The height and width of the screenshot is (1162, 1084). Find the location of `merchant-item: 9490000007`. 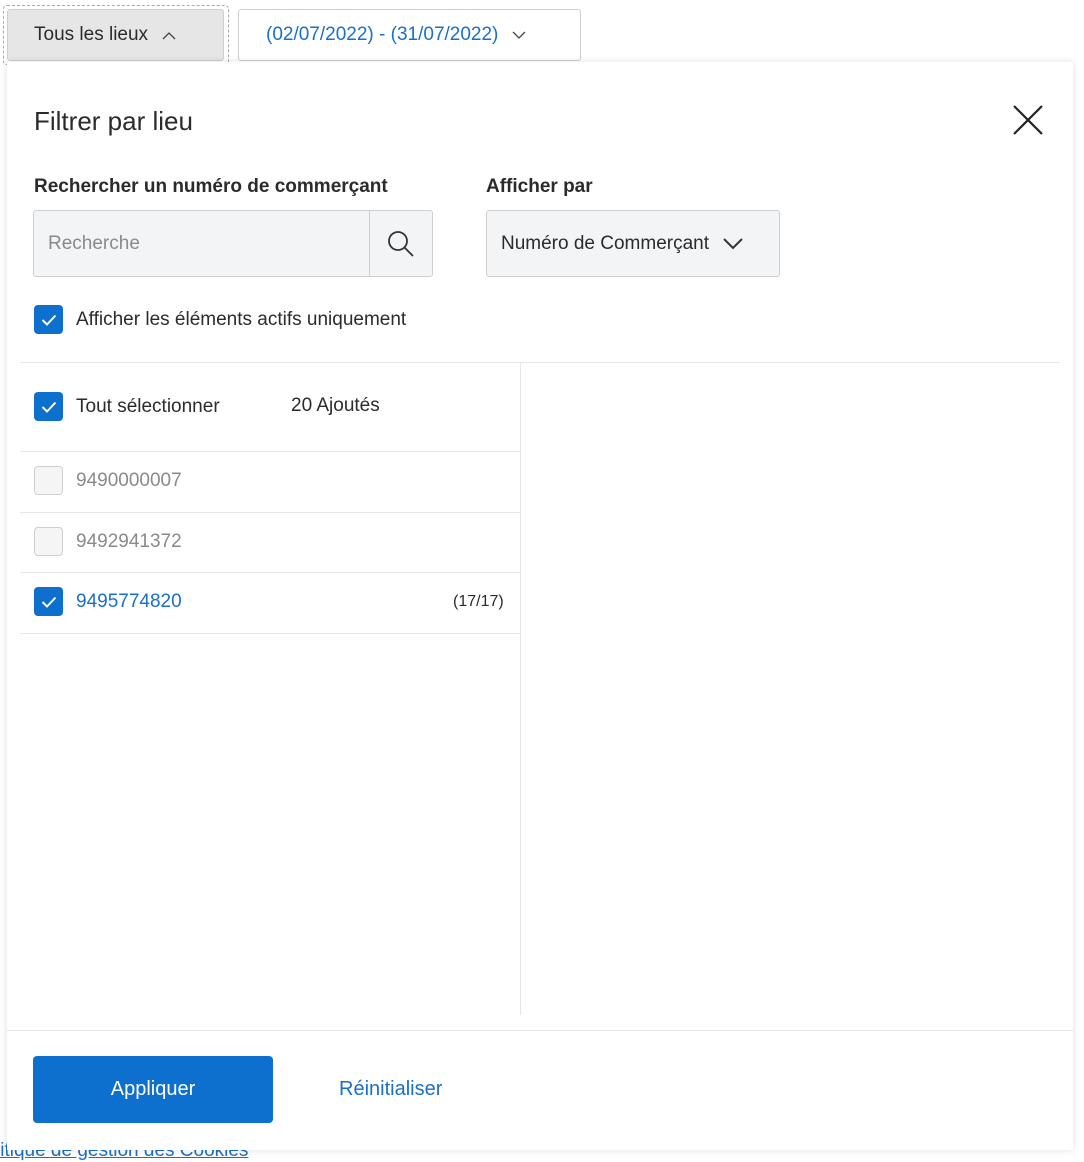

merchant-item: 9490000007 is located at coordinates (108, 480).